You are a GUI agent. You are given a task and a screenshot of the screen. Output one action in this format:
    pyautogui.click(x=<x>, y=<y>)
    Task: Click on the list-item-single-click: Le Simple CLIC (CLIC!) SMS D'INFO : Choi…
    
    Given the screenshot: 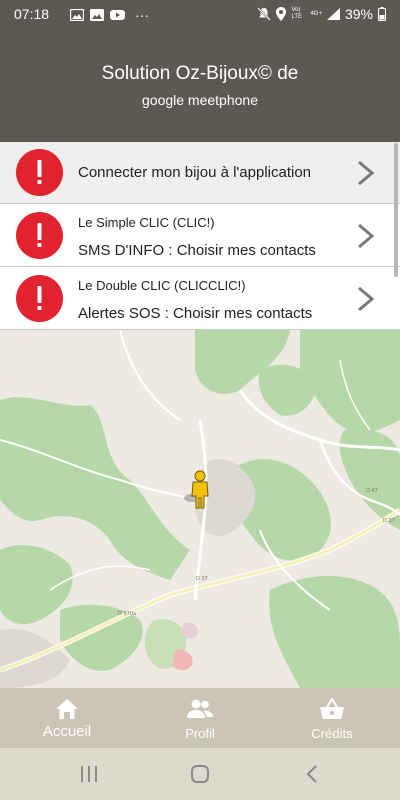 What is the action you would take?
    pyautogui.click(x=200, y=236)
    